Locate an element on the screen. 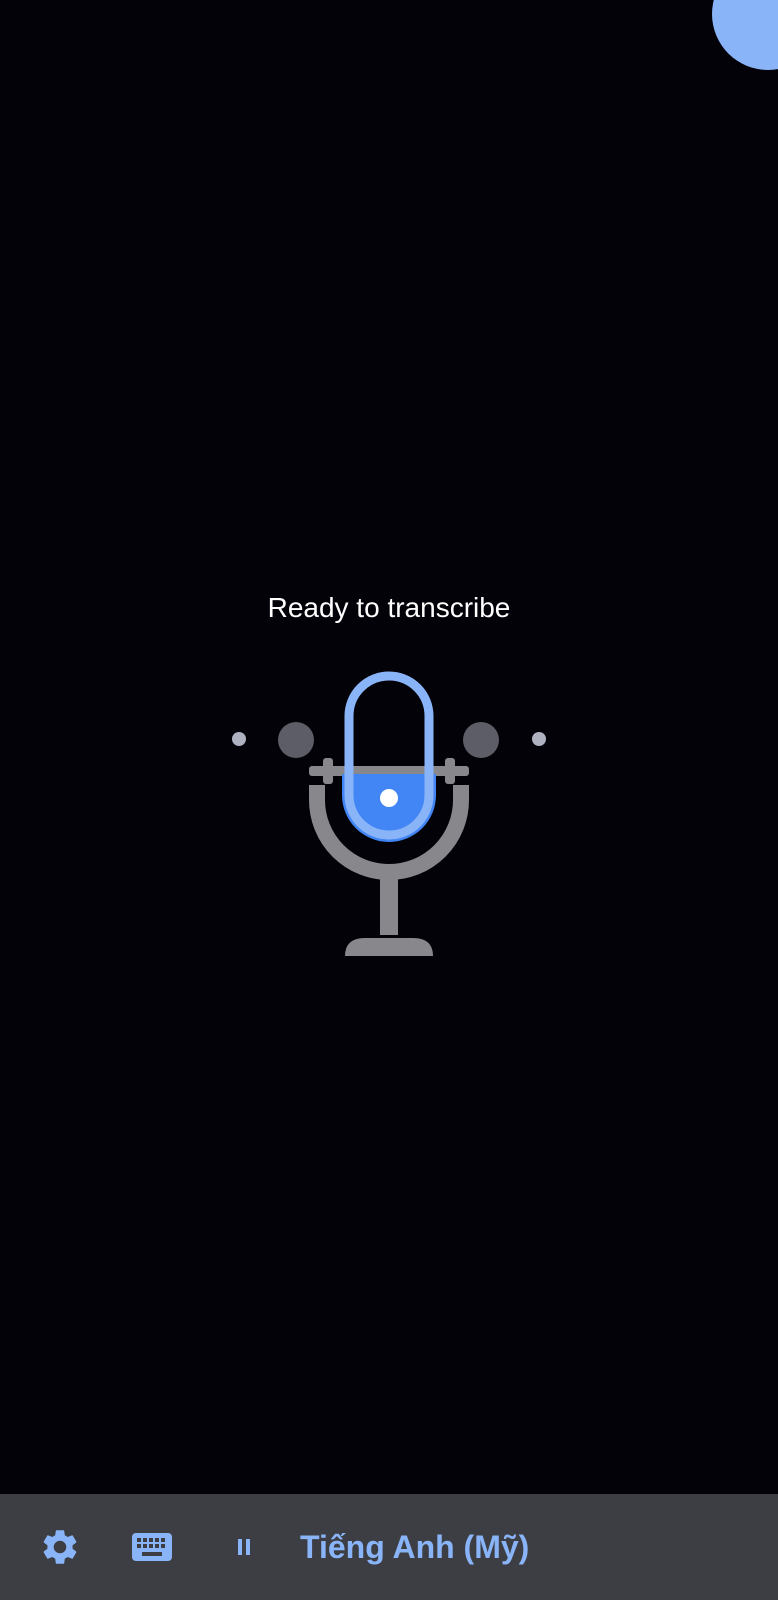  keyboard-button is located at coordinates (152, 1547).